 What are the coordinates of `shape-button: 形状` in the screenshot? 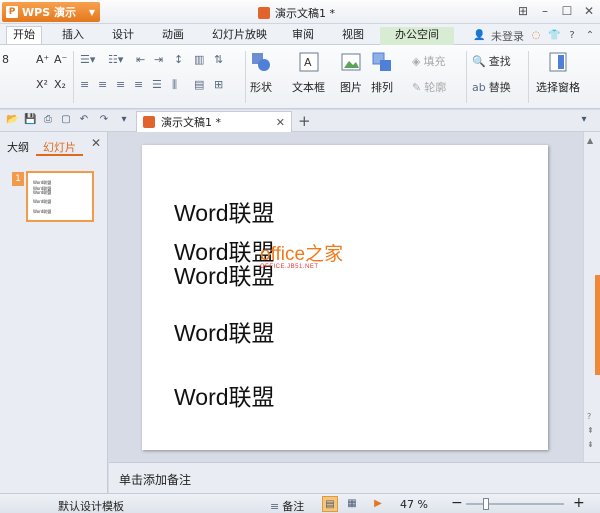 It's located at (261, 73).